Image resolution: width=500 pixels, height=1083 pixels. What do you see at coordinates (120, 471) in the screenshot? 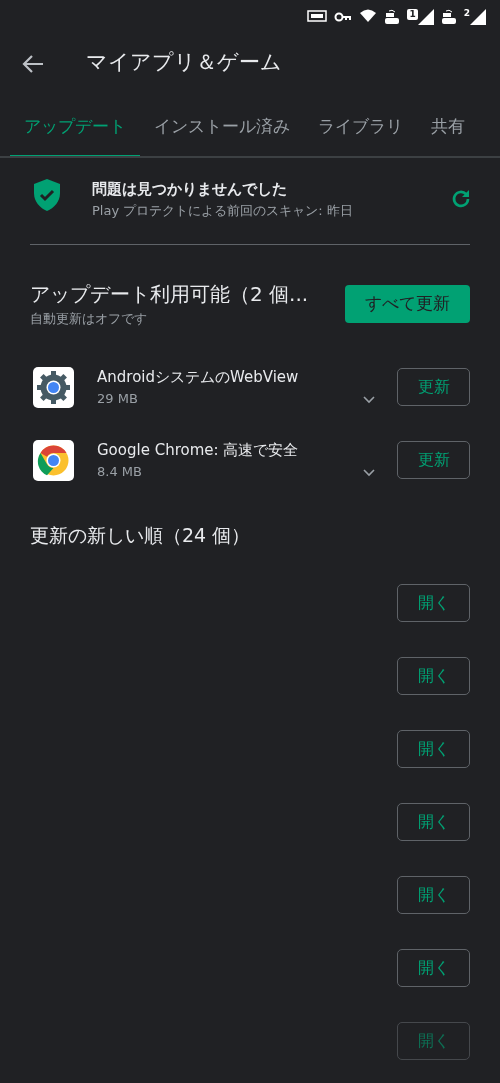
I see `app-size: 8.4 MB` at bounding box center [120, 471].